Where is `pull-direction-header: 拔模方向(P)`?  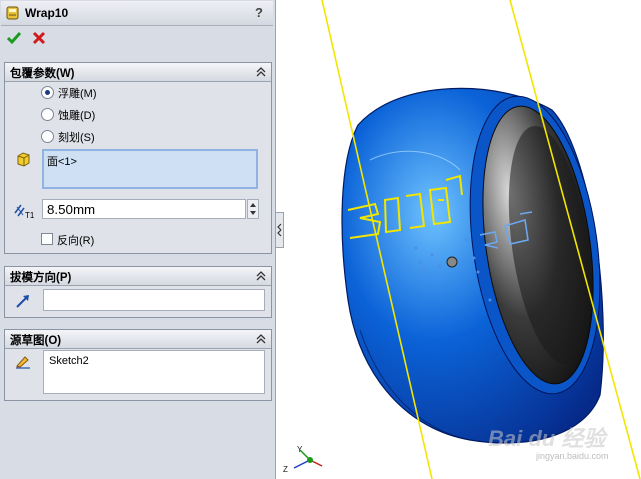 pull-direction-header: 拔模方向(P) is located at coordinates (138, 276).